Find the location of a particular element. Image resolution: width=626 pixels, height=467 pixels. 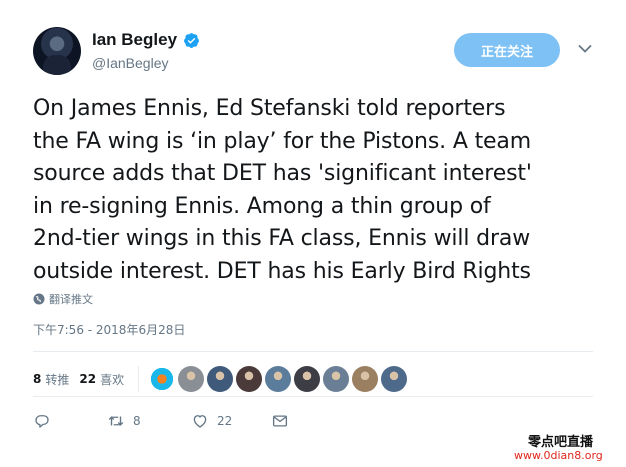

retweets-count: 8 is located at coordinates (37, 379).